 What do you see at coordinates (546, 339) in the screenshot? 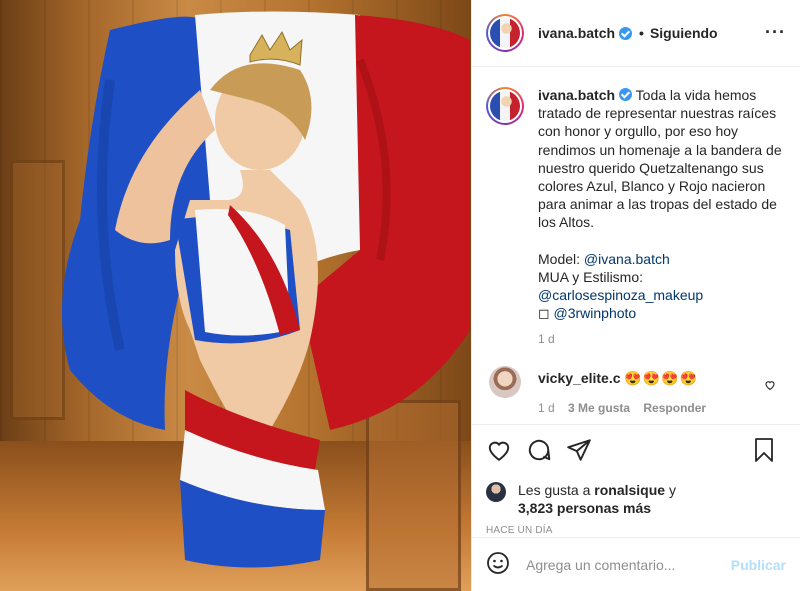
I see `caption-time: 1 d` at bounding box center [546, 339].